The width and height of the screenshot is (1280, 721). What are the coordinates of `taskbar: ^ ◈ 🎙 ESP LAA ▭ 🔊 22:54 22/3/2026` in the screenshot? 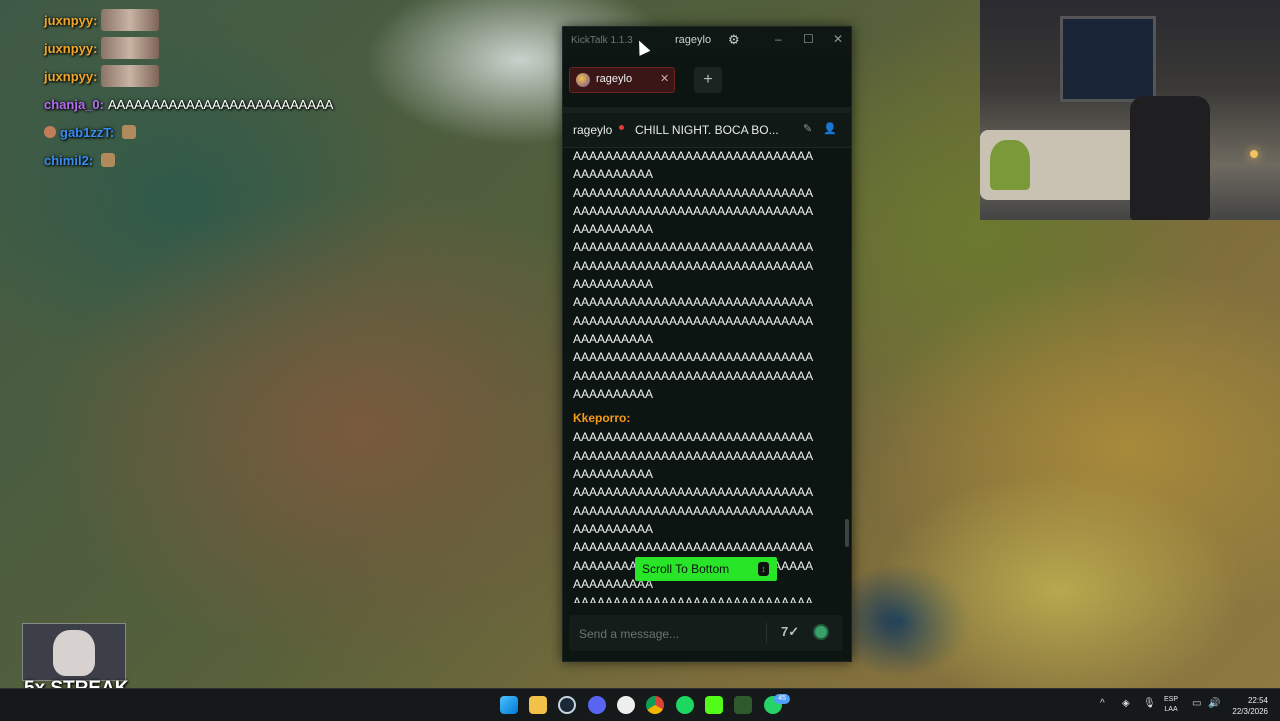 It's located at (640, 704).